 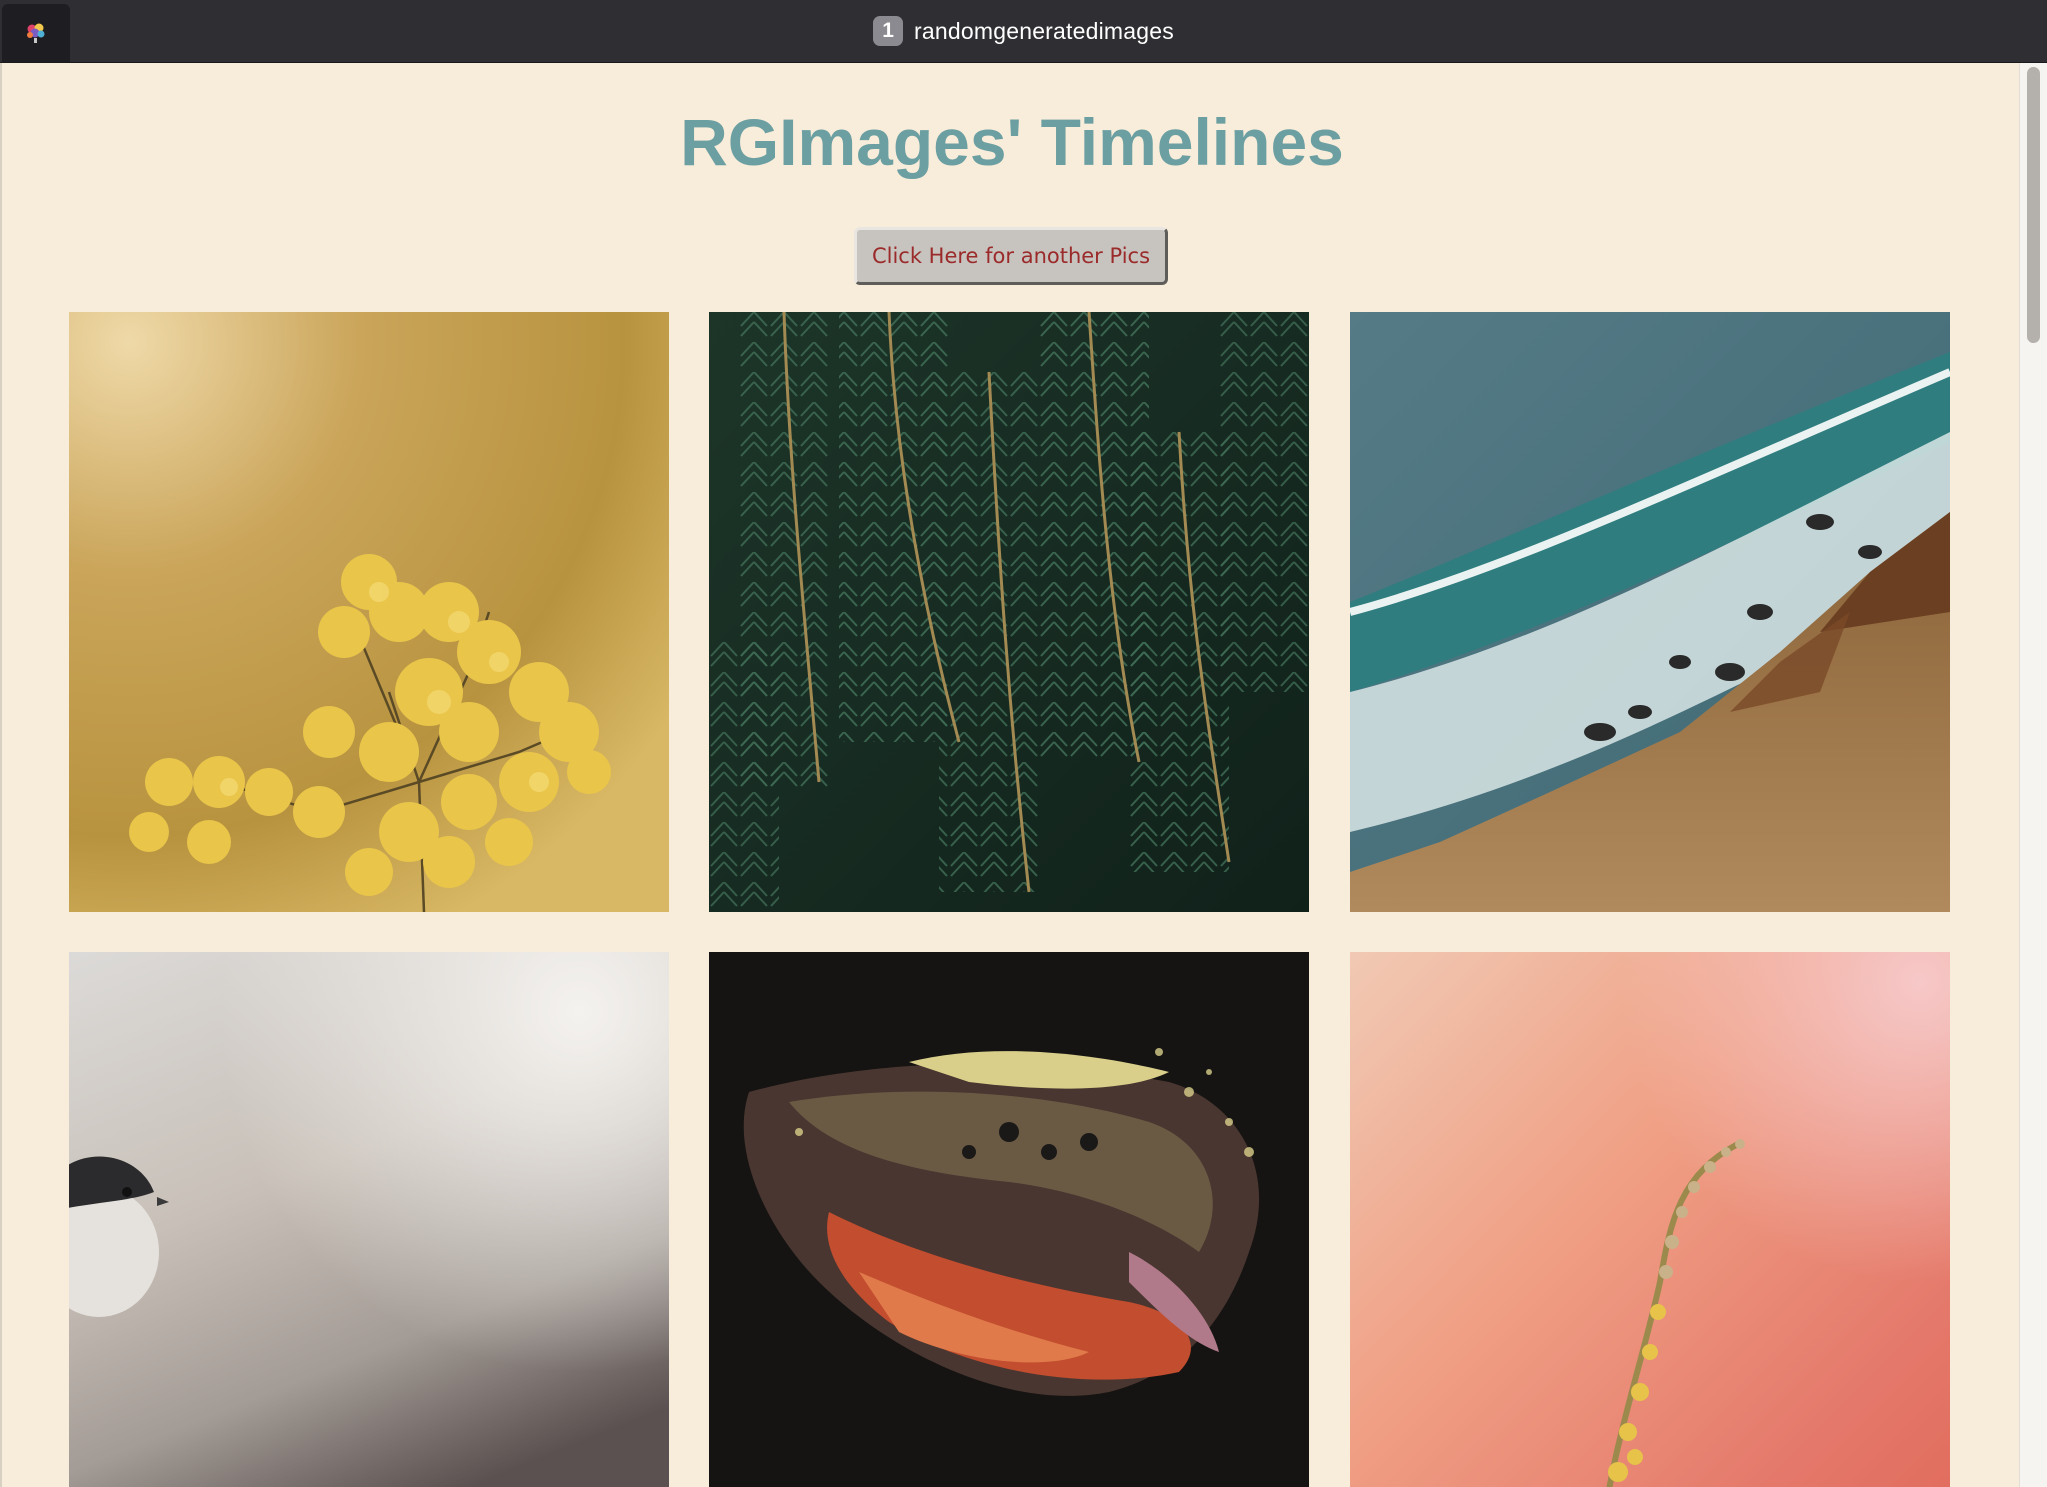 I want to click on another-pics-button: Click Here for another Pics, so click(x=1011, y=256).